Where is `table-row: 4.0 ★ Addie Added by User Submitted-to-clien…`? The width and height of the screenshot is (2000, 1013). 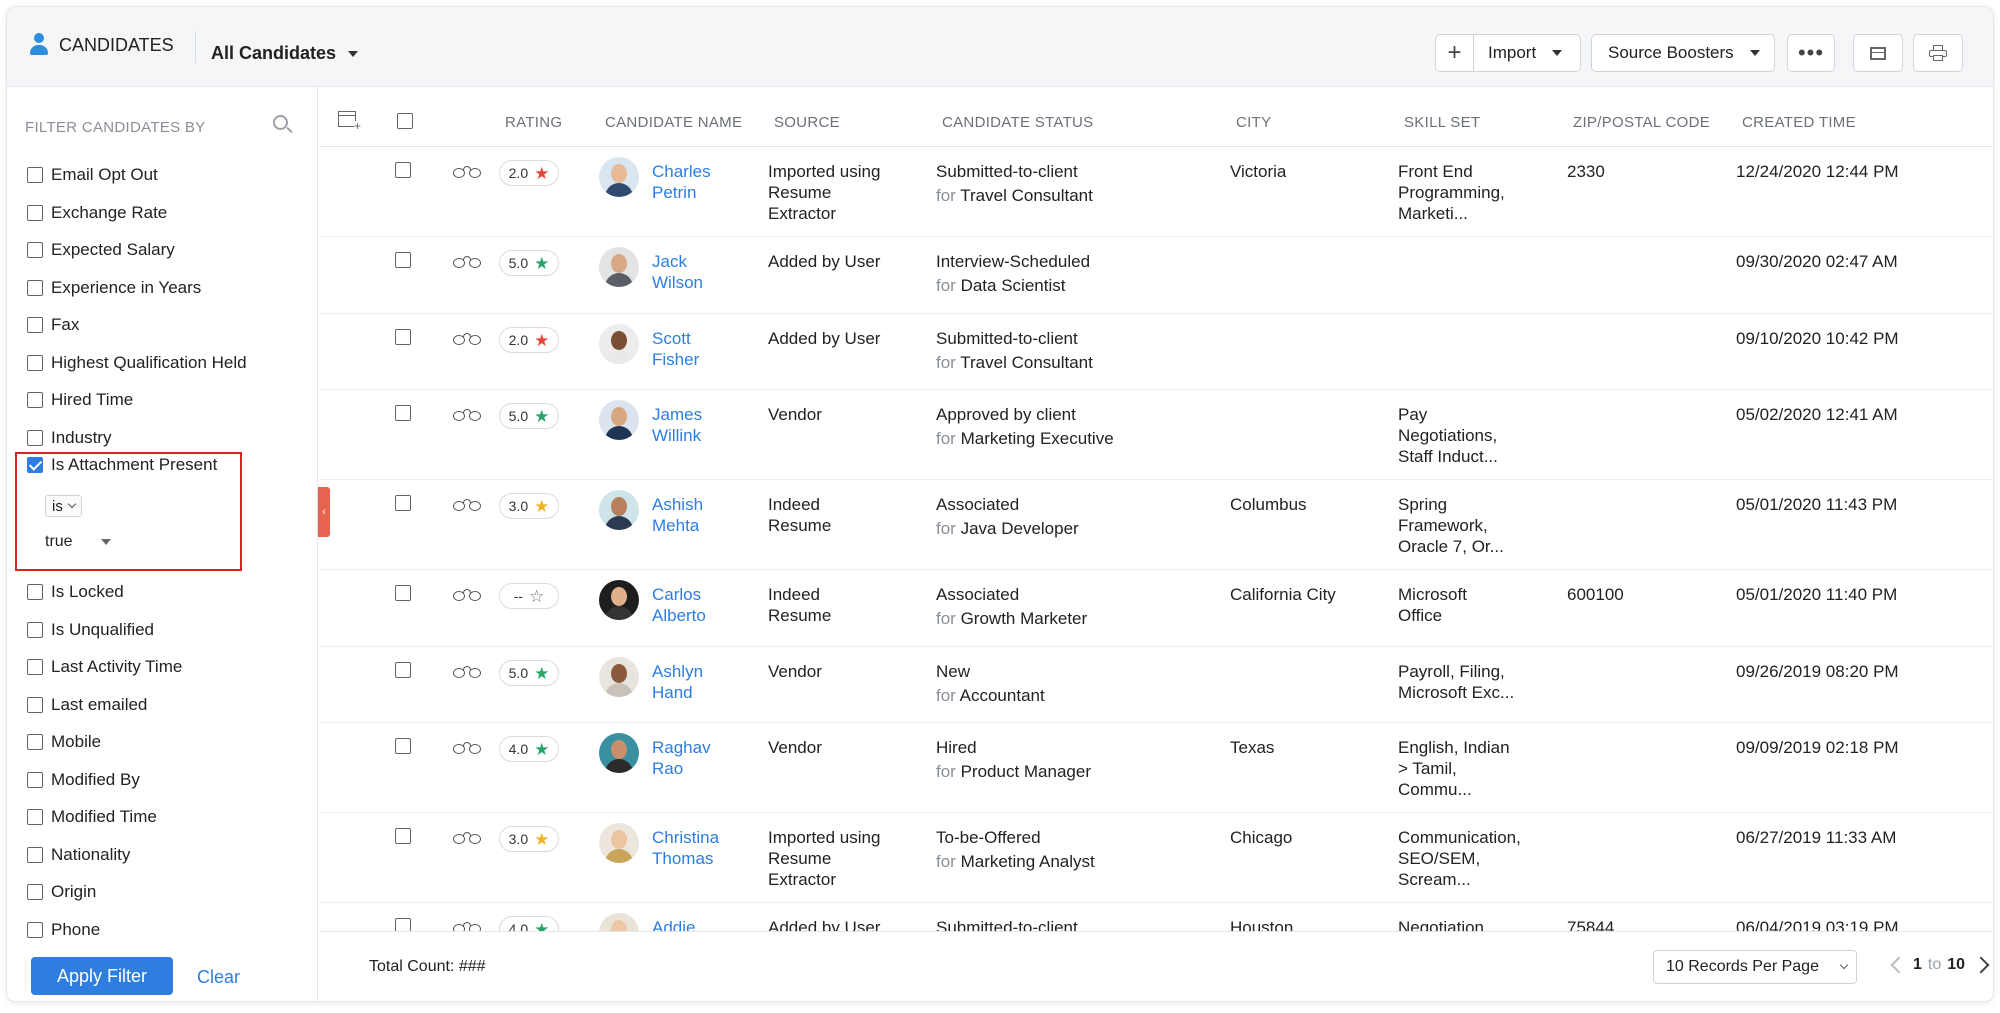 table-row: 4.0 ★ Addie Added by User Submitted-to-clien… is located at coordinates (1156, 917).